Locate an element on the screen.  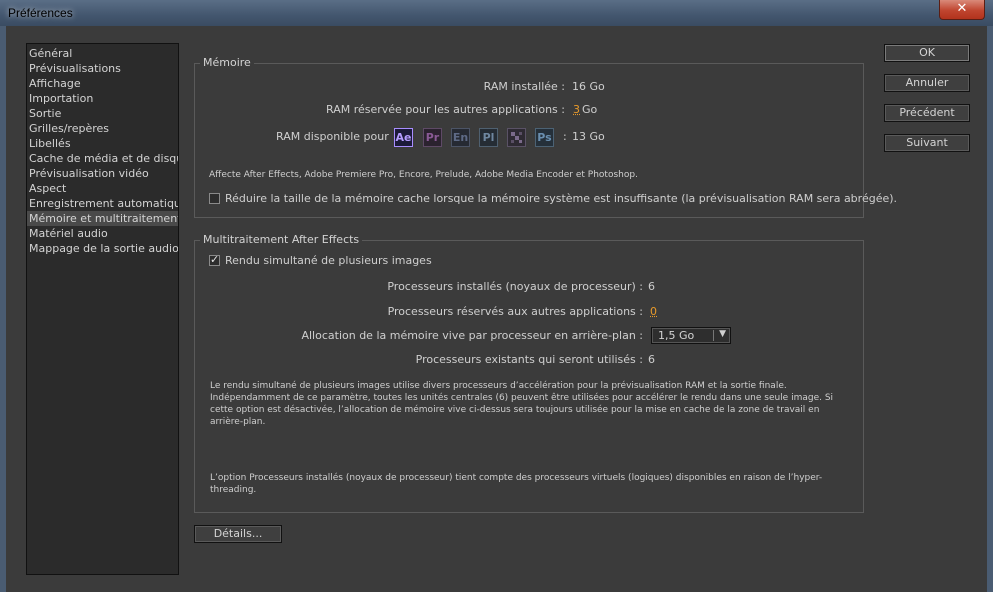
installed-cpu-value: 6 is located at coordinates (651, 286).